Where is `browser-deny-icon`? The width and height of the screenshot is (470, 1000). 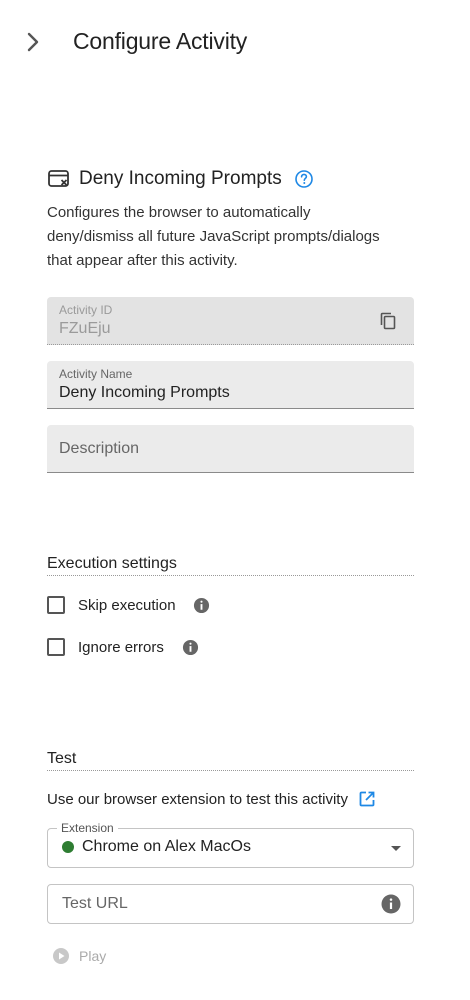 browser-deny-icon is located at coordinates (58, 178).